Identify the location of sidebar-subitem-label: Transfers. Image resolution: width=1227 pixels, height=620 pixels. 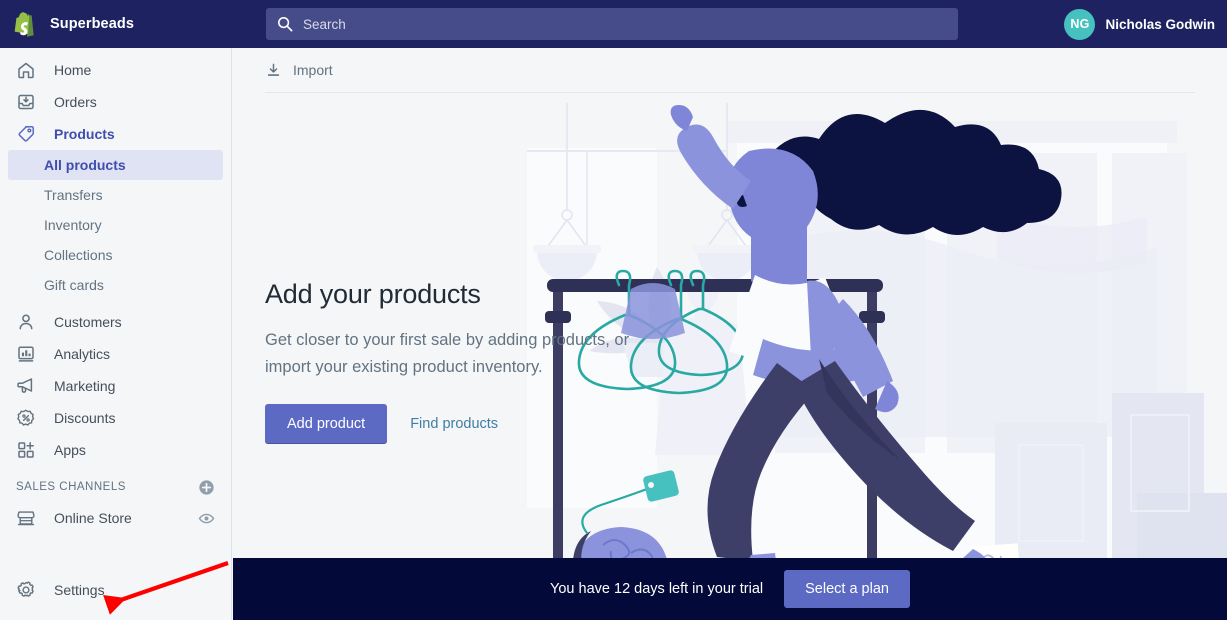
(73, 195).